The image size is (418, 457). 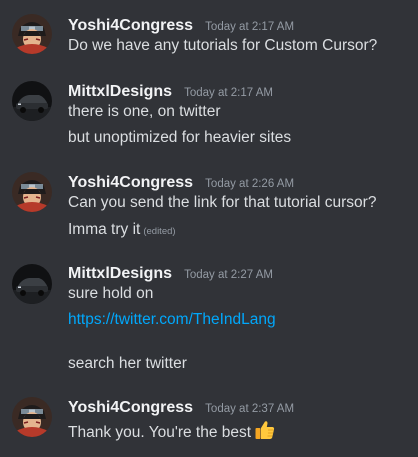 I want to click on twitter-link: https://twitter.com/TheIndLang, so click(x=172, y=319).